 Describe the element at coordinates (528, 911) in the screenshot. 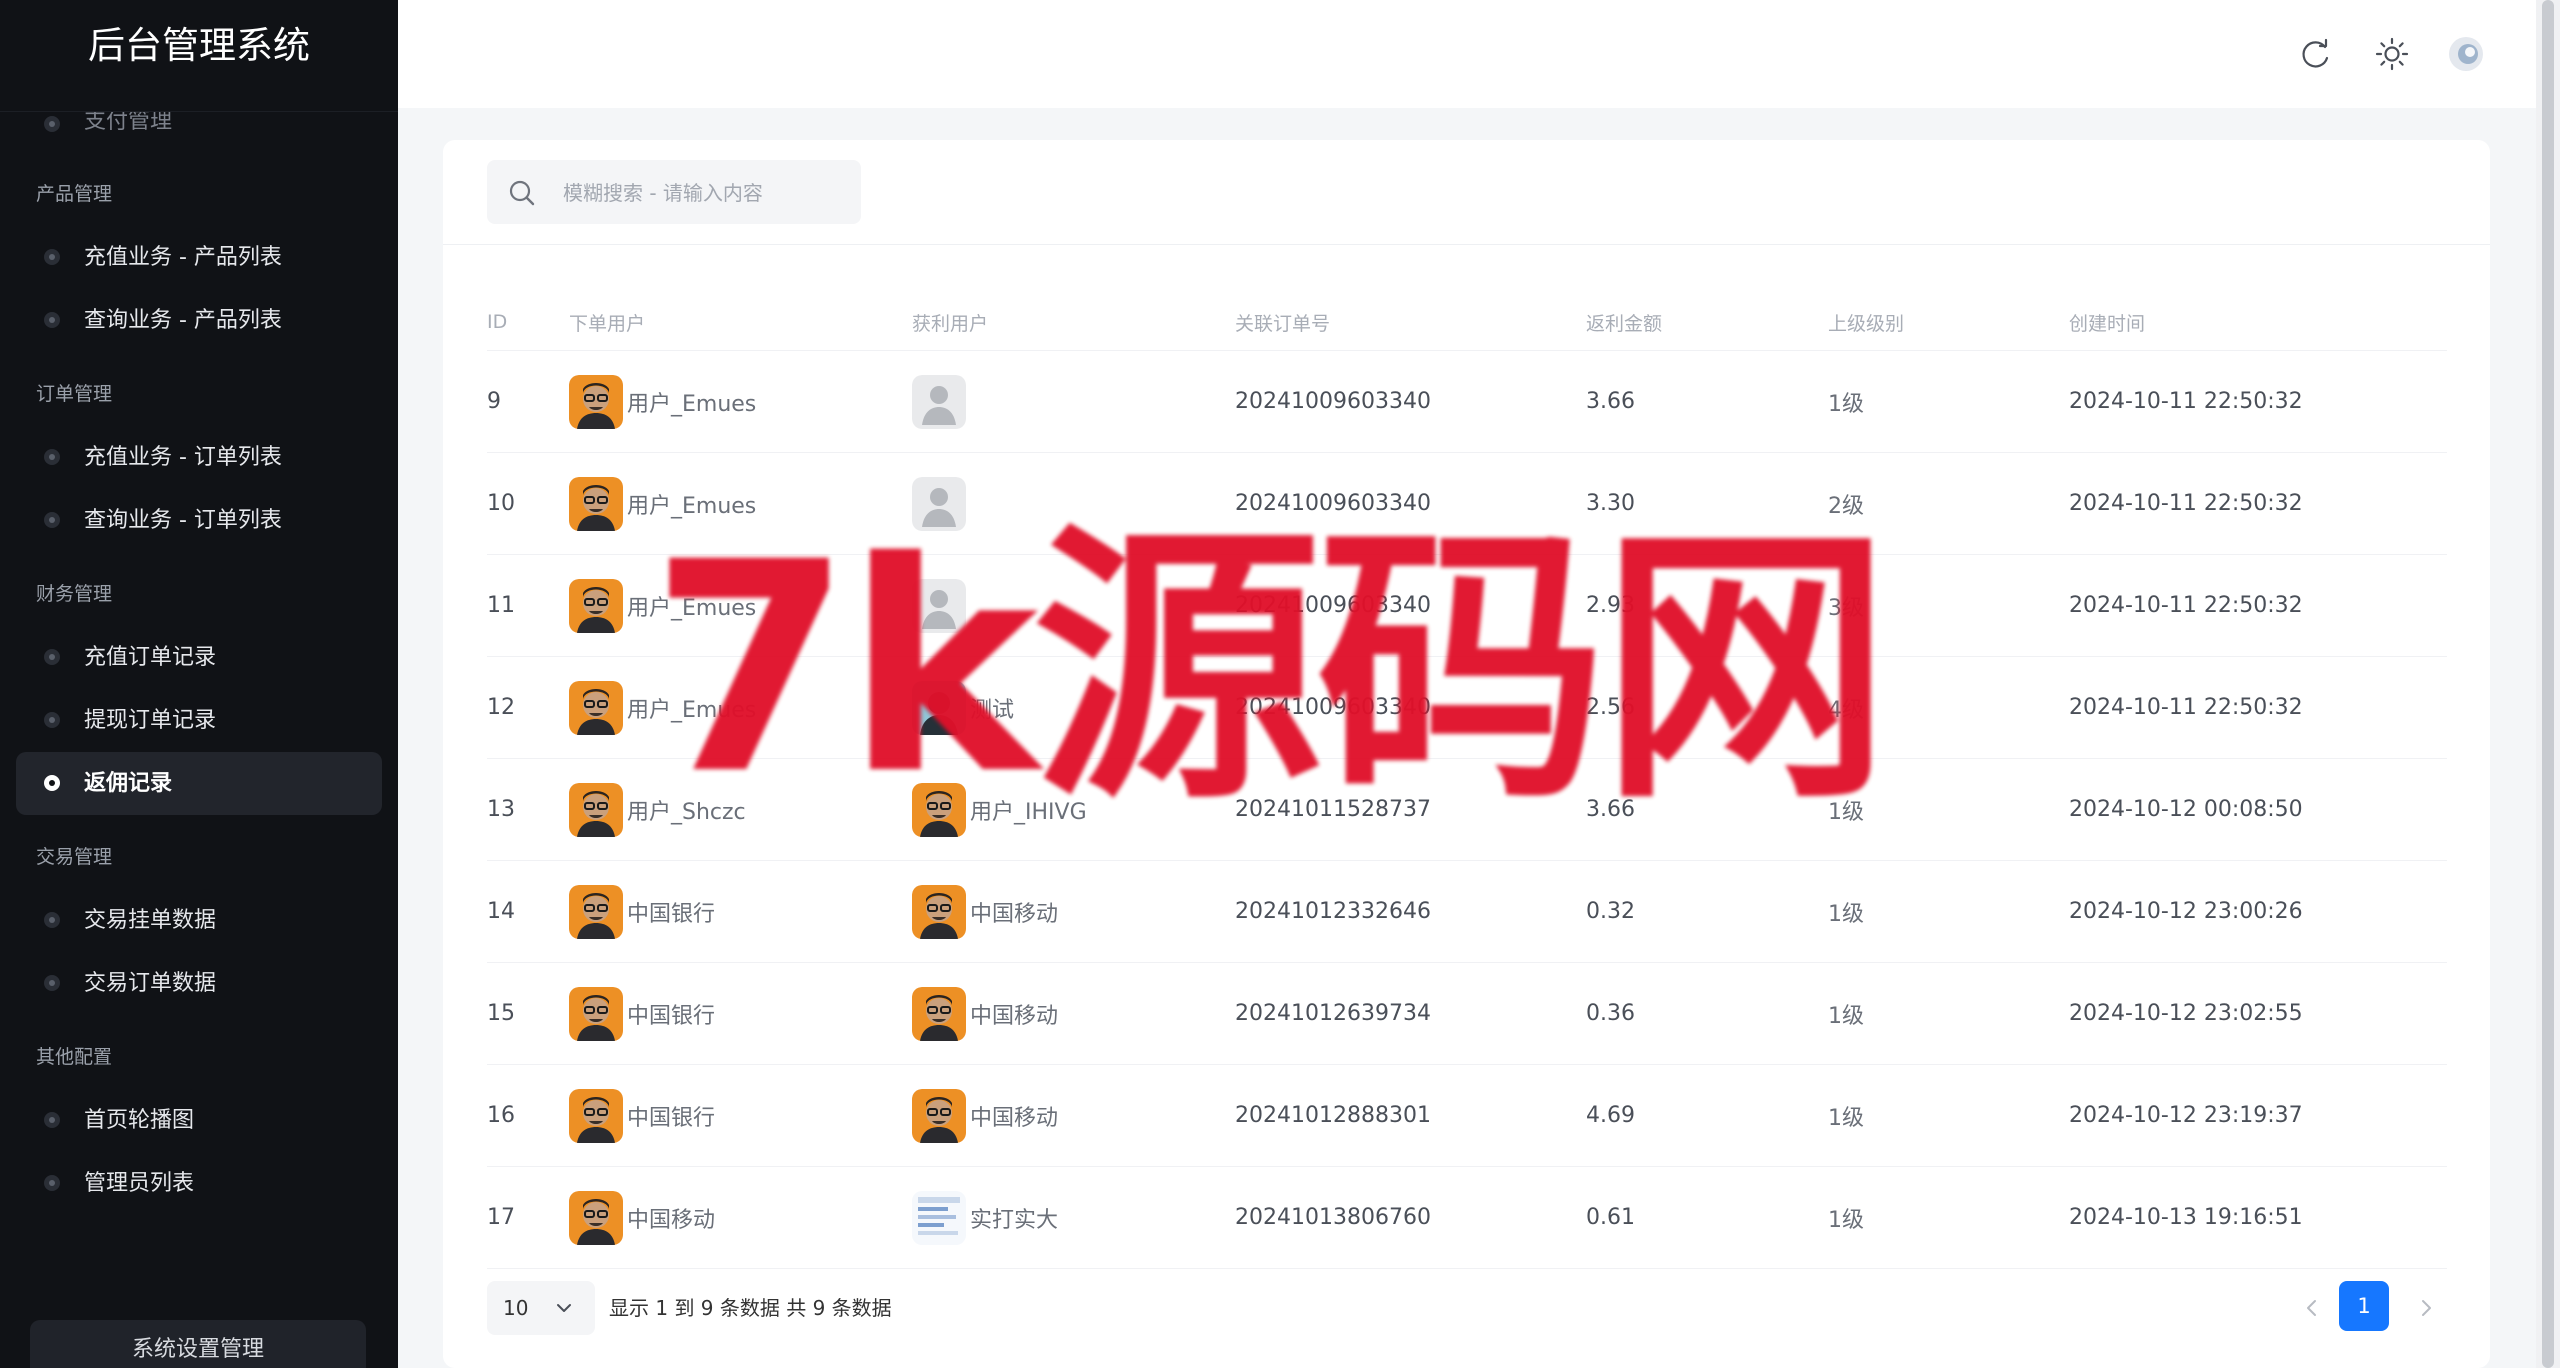

I see `cell-id: 14` at that location.